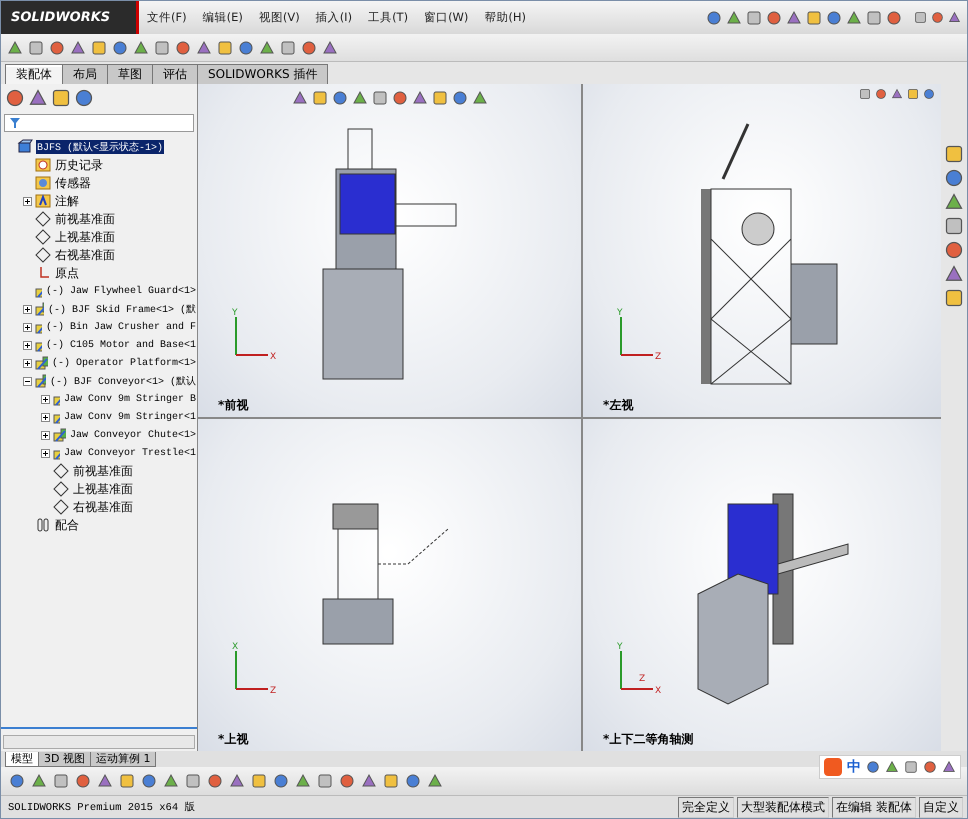  I want to click on tree-item: 历史记录, so click(79, 165).